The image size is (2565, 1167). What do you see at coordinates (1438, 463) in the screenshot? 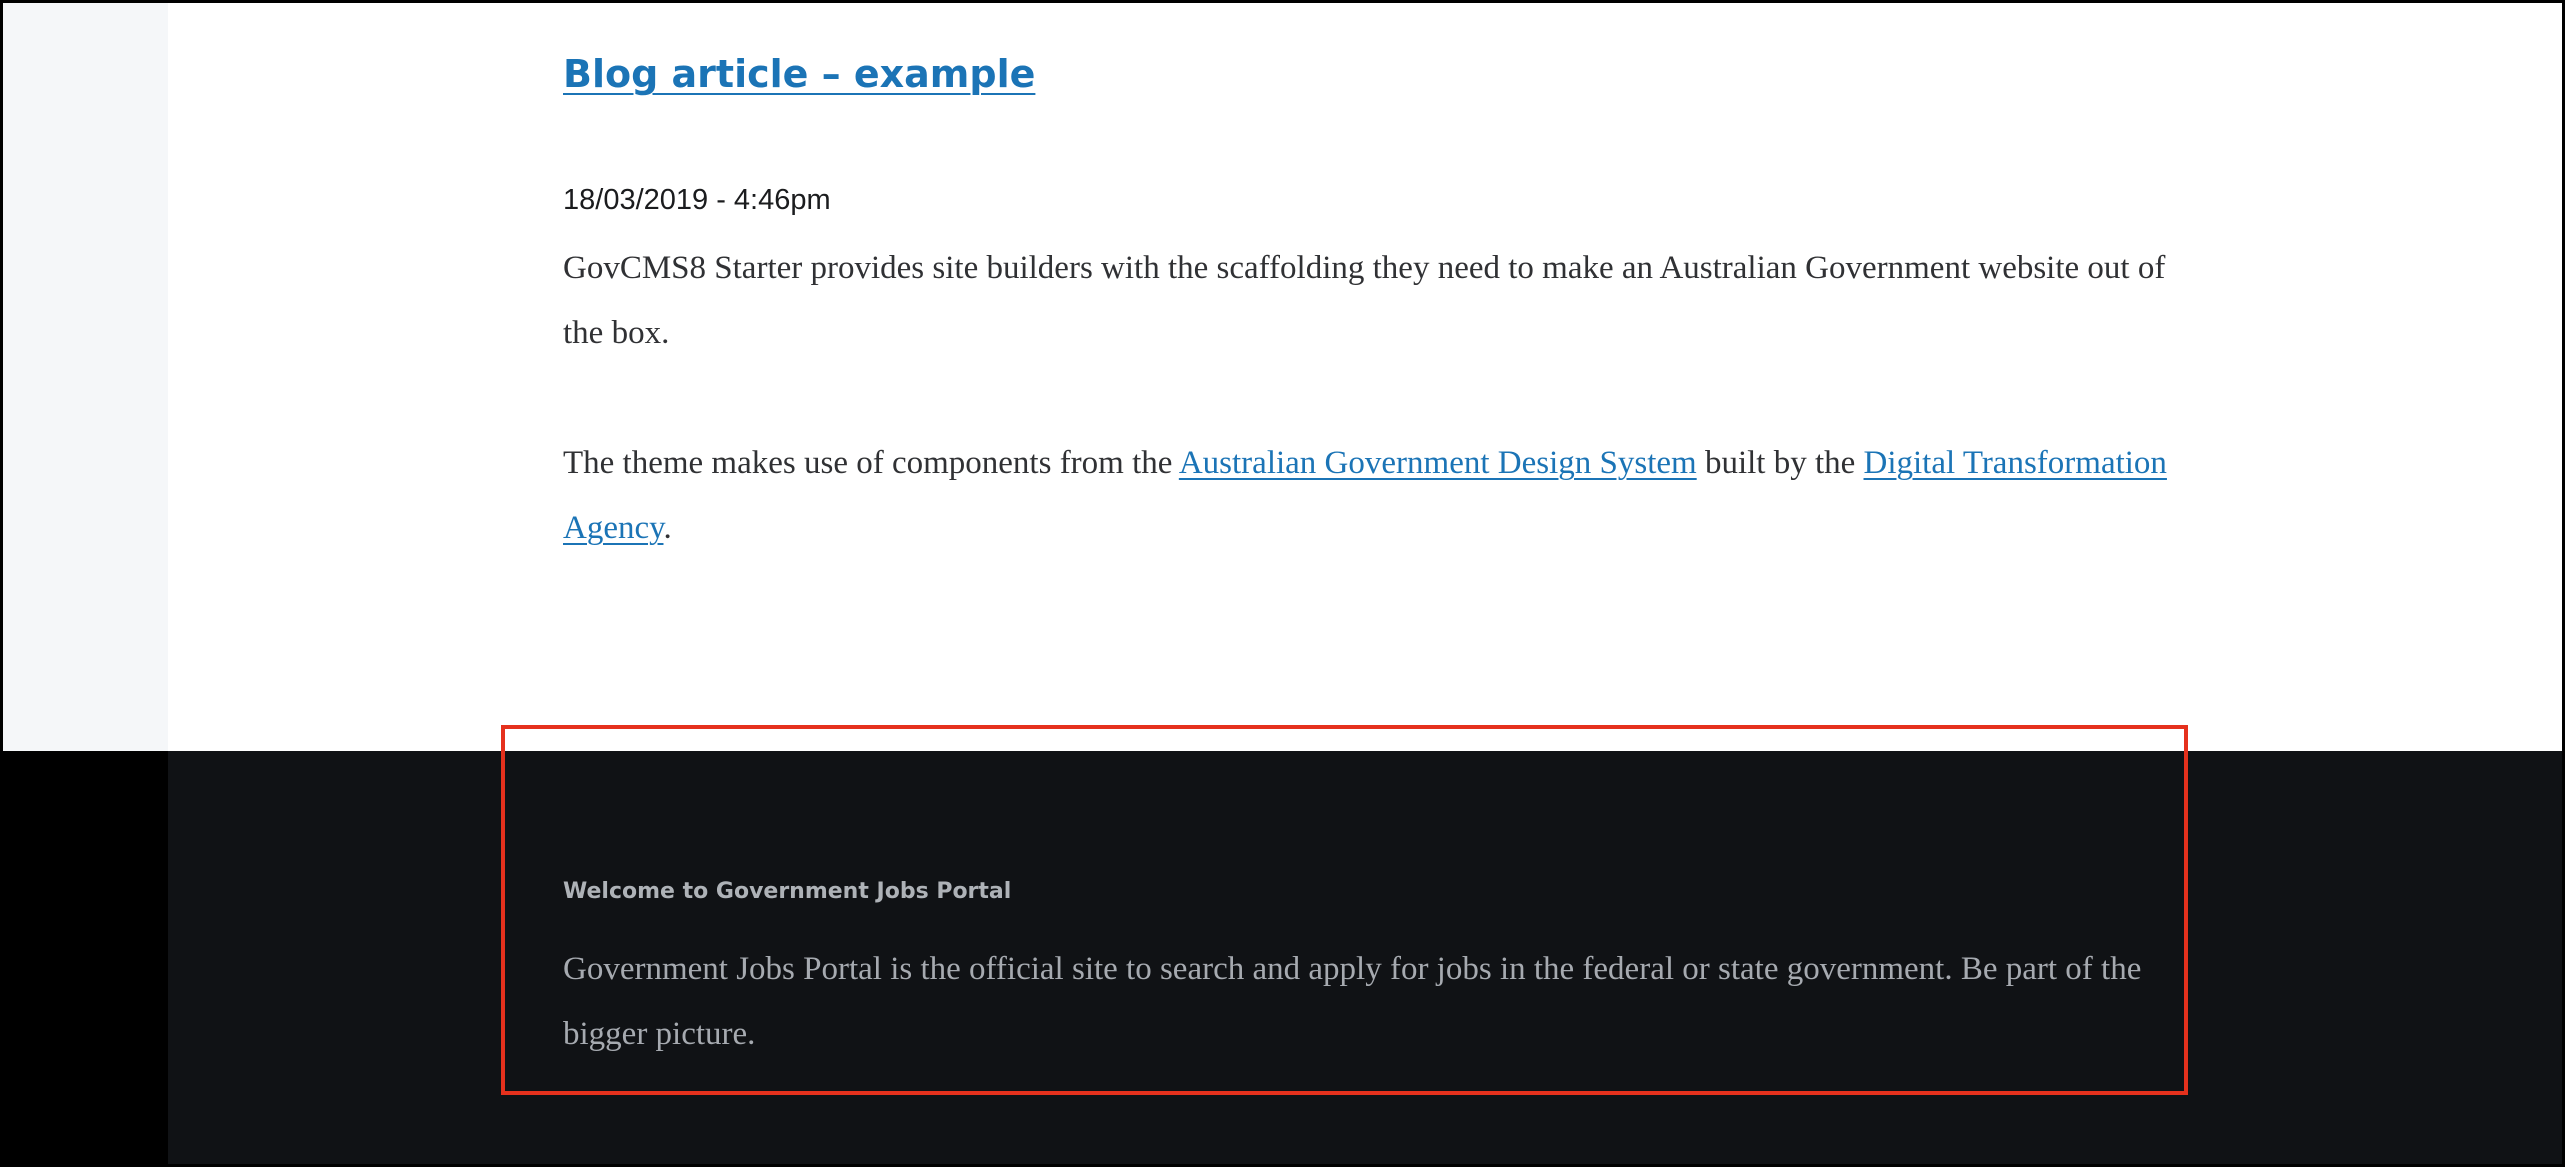
I see `design-system-link: Australian Government Design System` at bounding box center [1438, 463].